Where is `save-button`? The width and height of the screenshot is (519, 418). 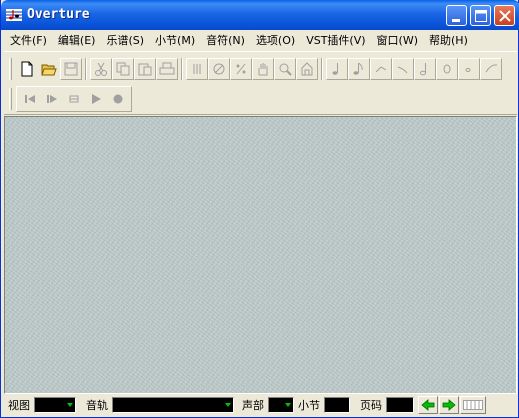 save-button is located at coordinates (71, 69).